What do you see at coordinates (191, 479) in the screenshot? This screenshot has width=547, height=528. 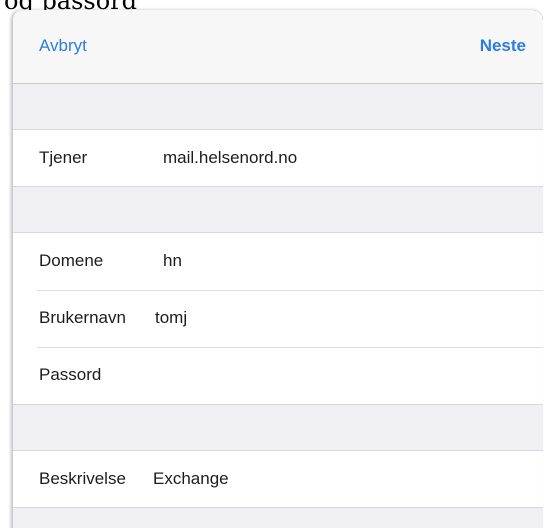 I see `description-field: Exchange` at bounding box center [191, 479].